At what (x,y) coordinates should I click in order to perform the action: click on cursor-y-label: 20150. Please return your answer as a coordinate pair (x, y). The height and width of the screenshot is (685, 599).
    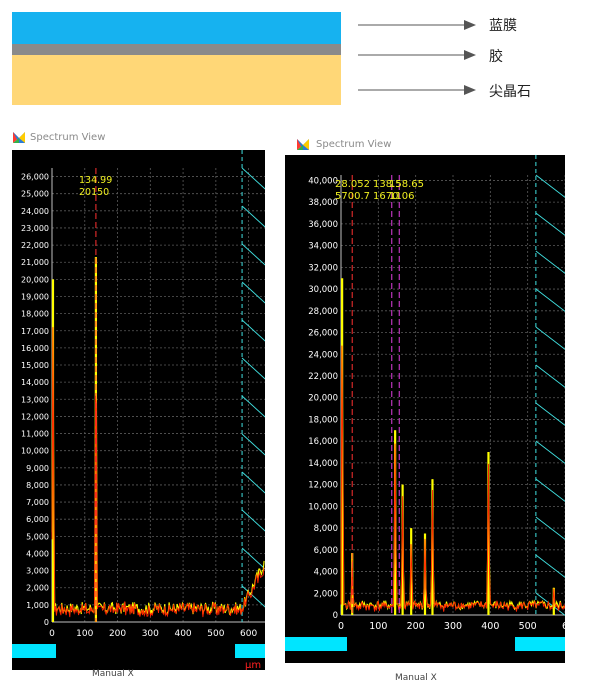
    Looking at the image, I should click on (94, 192).